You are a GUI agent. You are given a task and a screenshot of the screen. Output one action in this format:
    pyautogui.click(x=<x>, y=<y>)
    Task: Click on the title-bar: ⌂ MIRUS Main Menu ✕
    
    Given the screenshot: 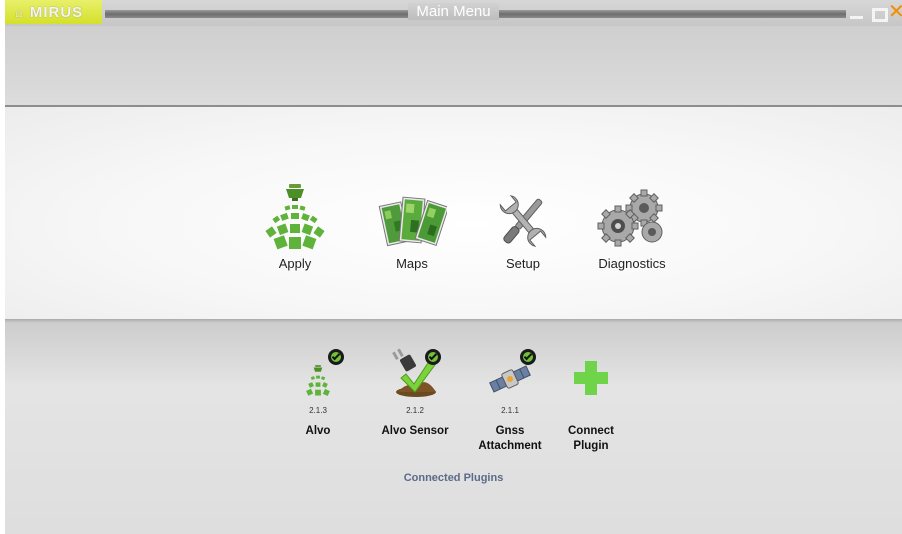 What is the action you would take?
    pyautogui.click(x=453, y=13)
    